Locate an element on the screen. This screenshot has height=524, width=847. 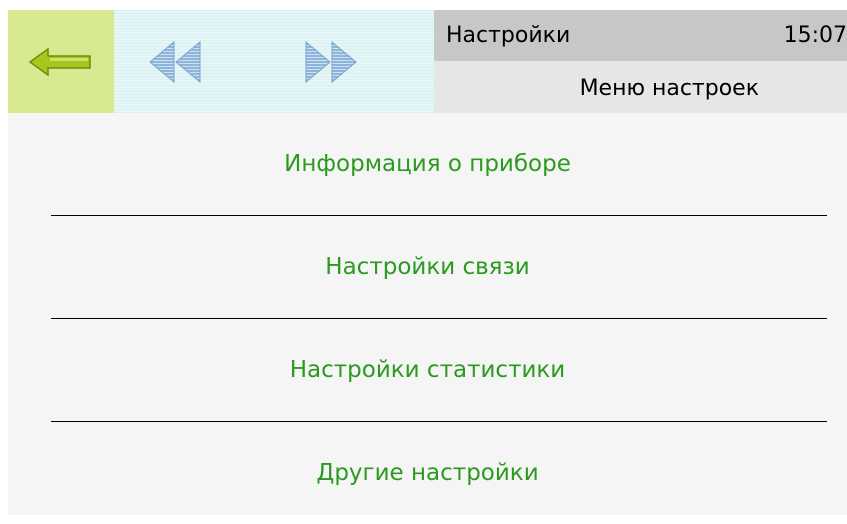
menu-item-label: Настройки связи is located at coordinates (427, 267).